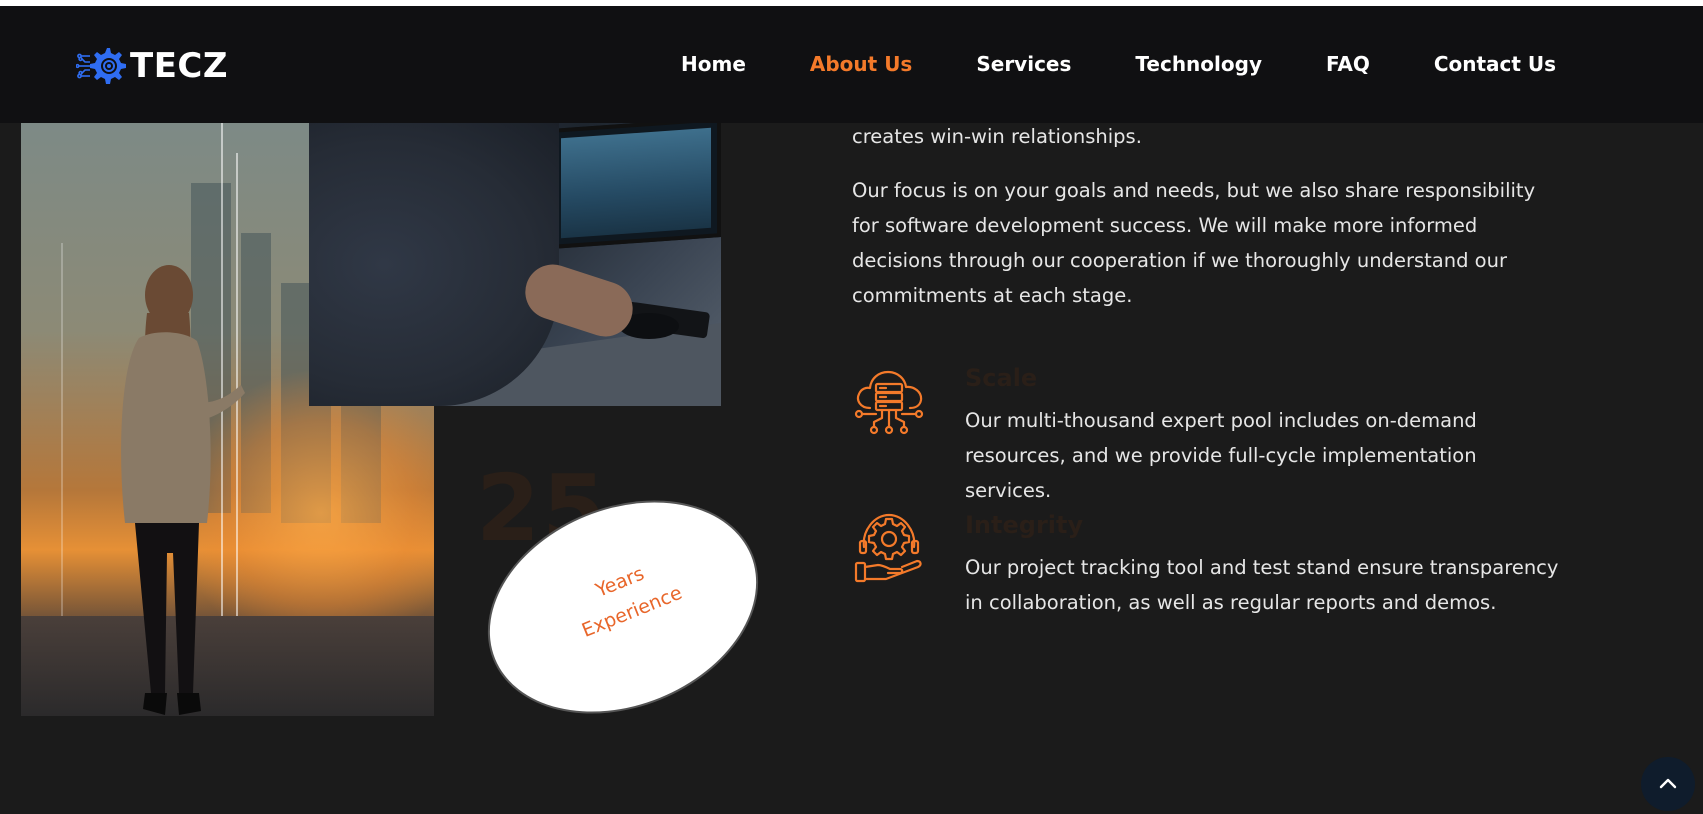 Image resolution: width=1703 pixels, height=814 pixels. What do you see at coordinates (888, 548) in the screenshot?
I see `gear-hand-icon` at bounding box center [888, 548].